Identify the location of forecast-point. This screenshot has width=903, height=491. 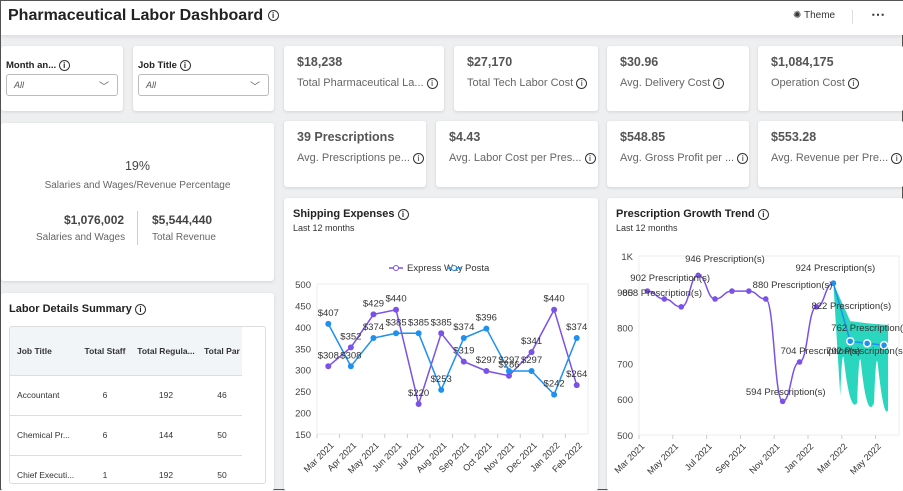
(850, 341).